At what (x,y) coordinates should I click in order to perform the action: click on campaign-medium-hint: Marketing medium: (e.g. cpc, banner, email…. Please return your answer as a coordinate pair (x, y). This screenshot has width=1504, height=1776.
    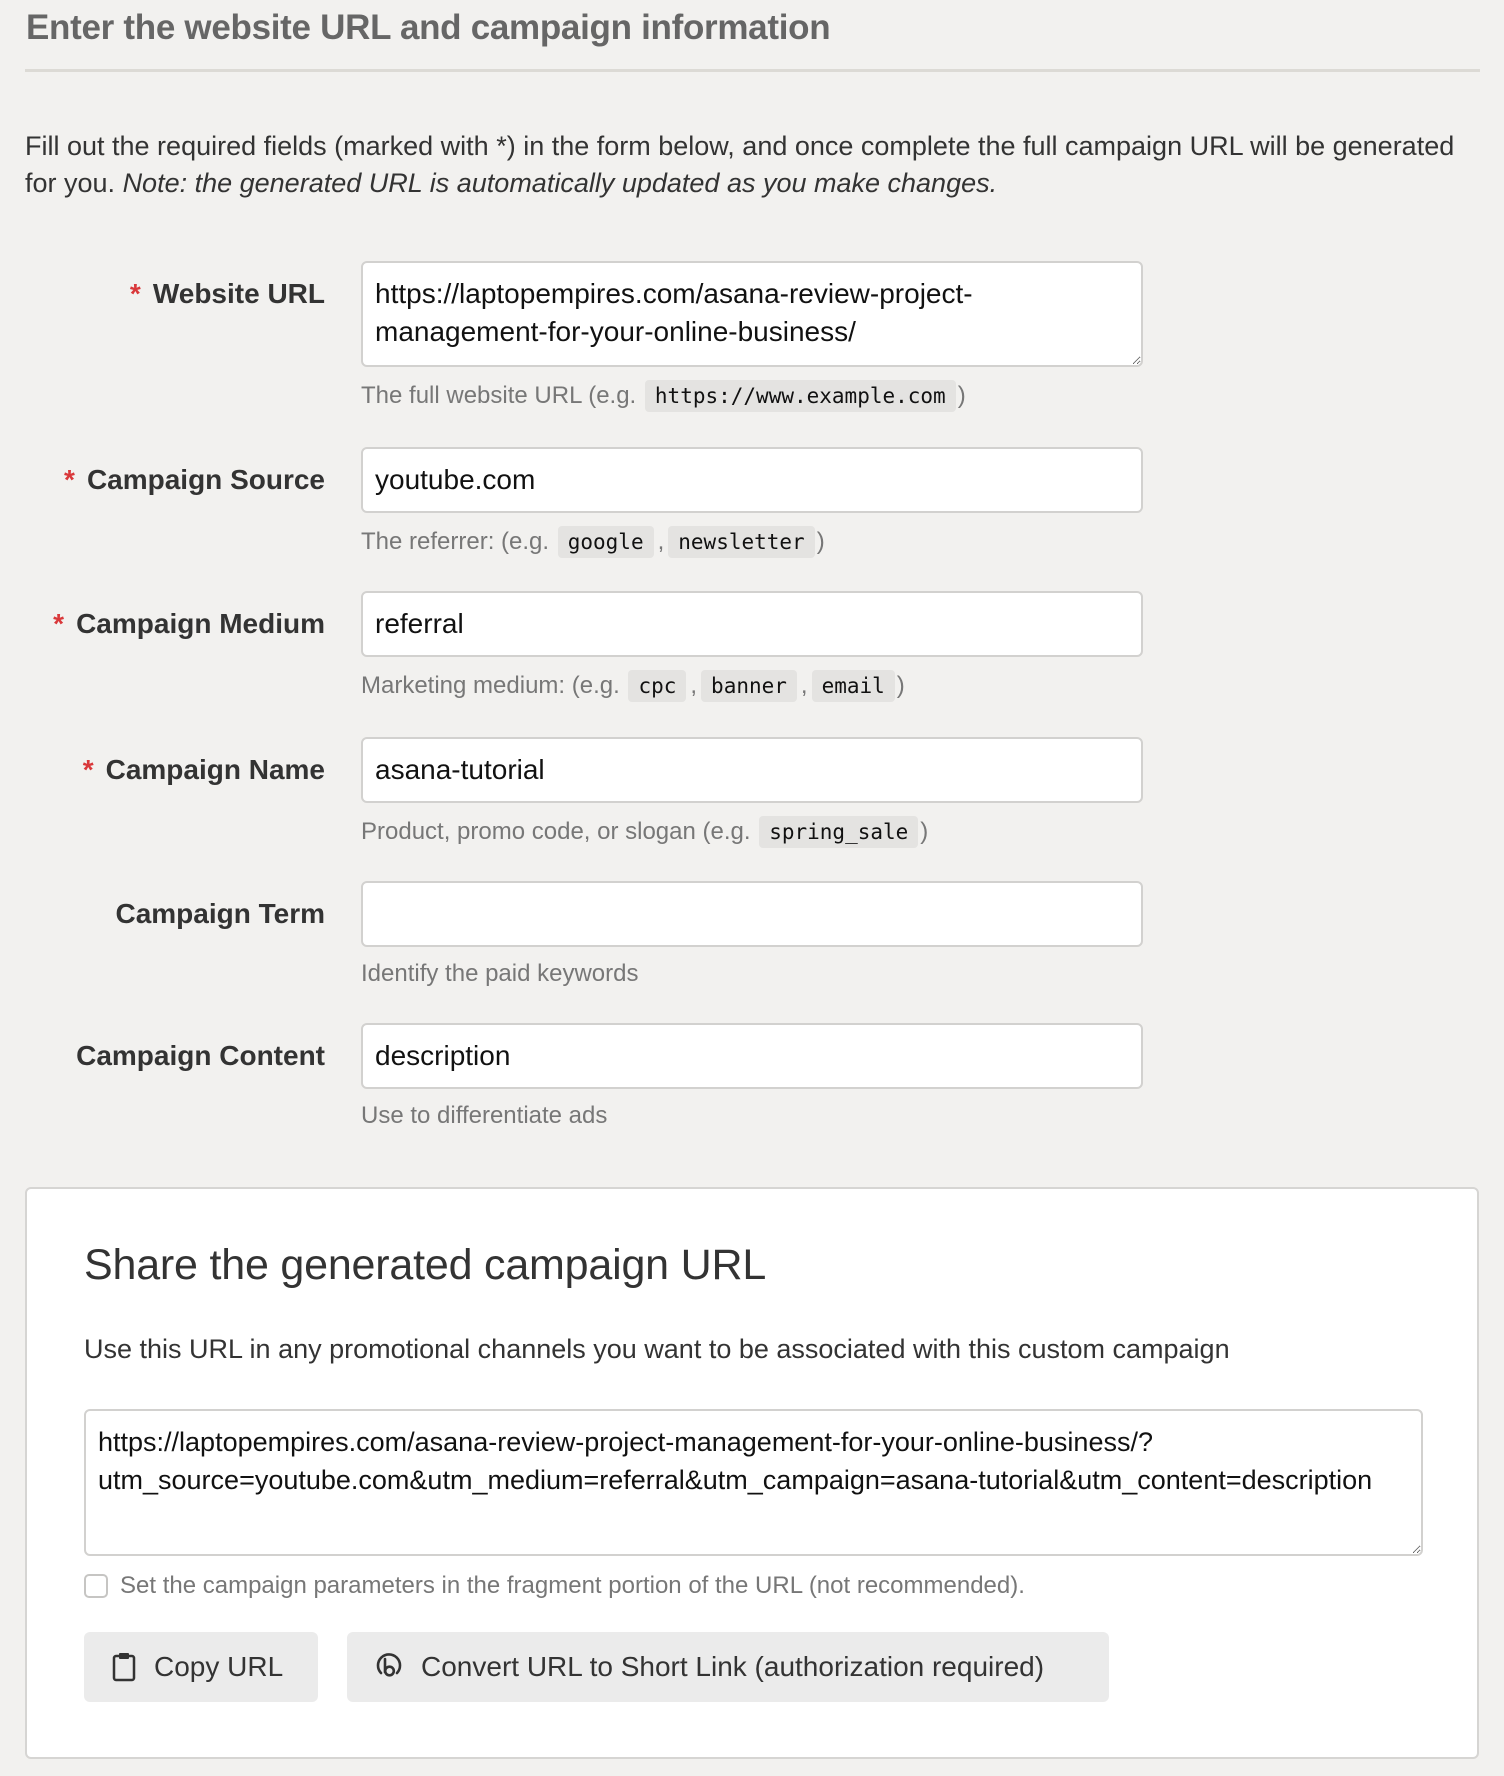
    Looking at the image, I should click on (633, 686).